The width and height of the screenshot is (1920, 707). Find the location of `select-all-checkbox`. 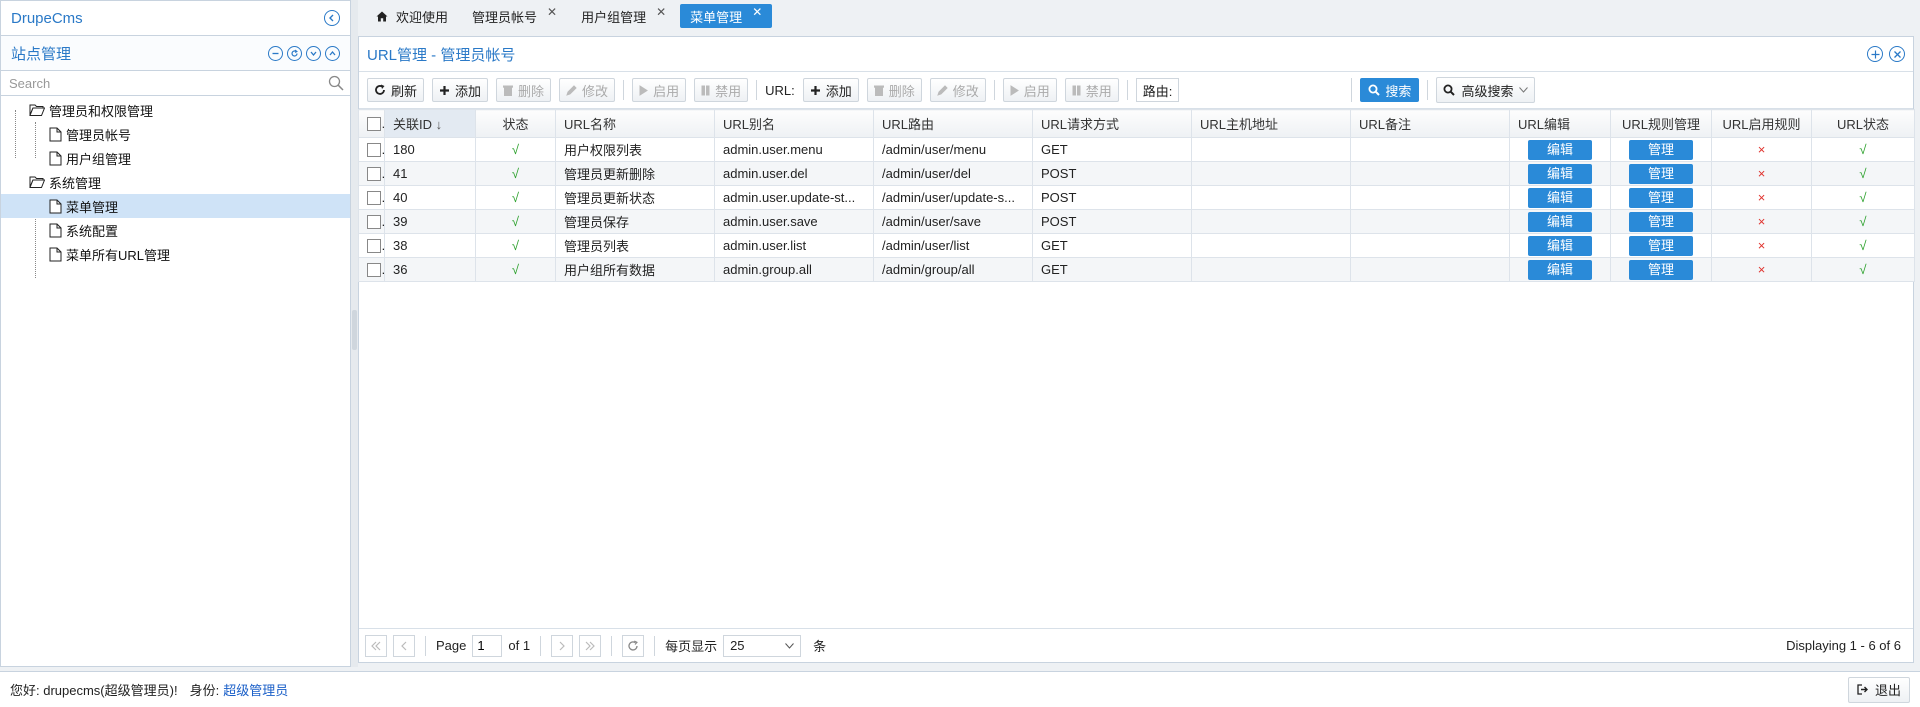

select-all-checkbox is located at coordinates (371, 123).